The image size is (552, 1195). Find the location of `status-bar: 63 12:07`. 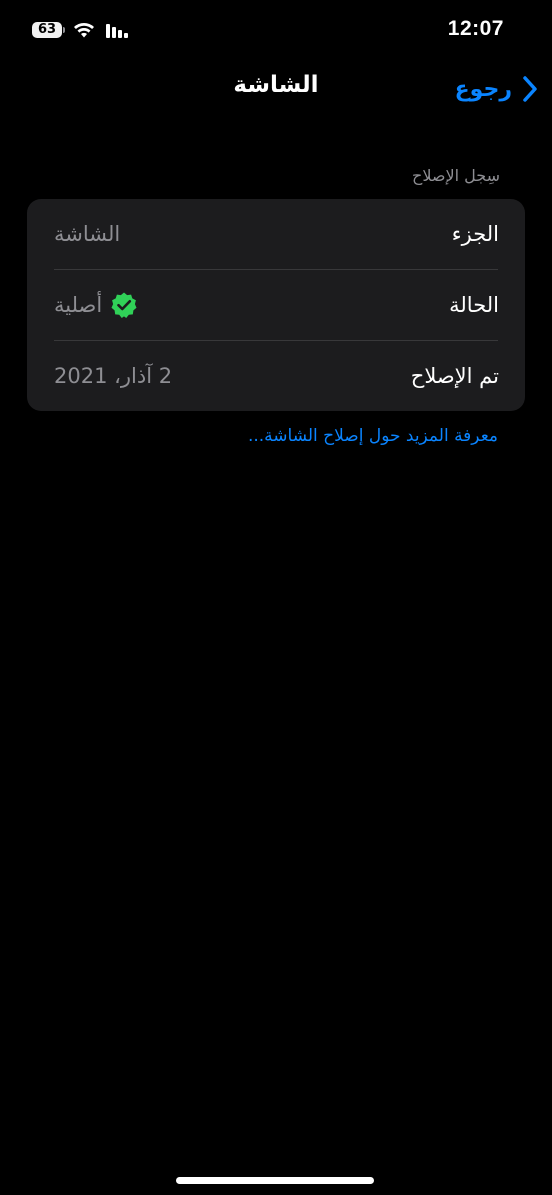

status-bar: 63 12:07 is located at coordinates (276, 31).